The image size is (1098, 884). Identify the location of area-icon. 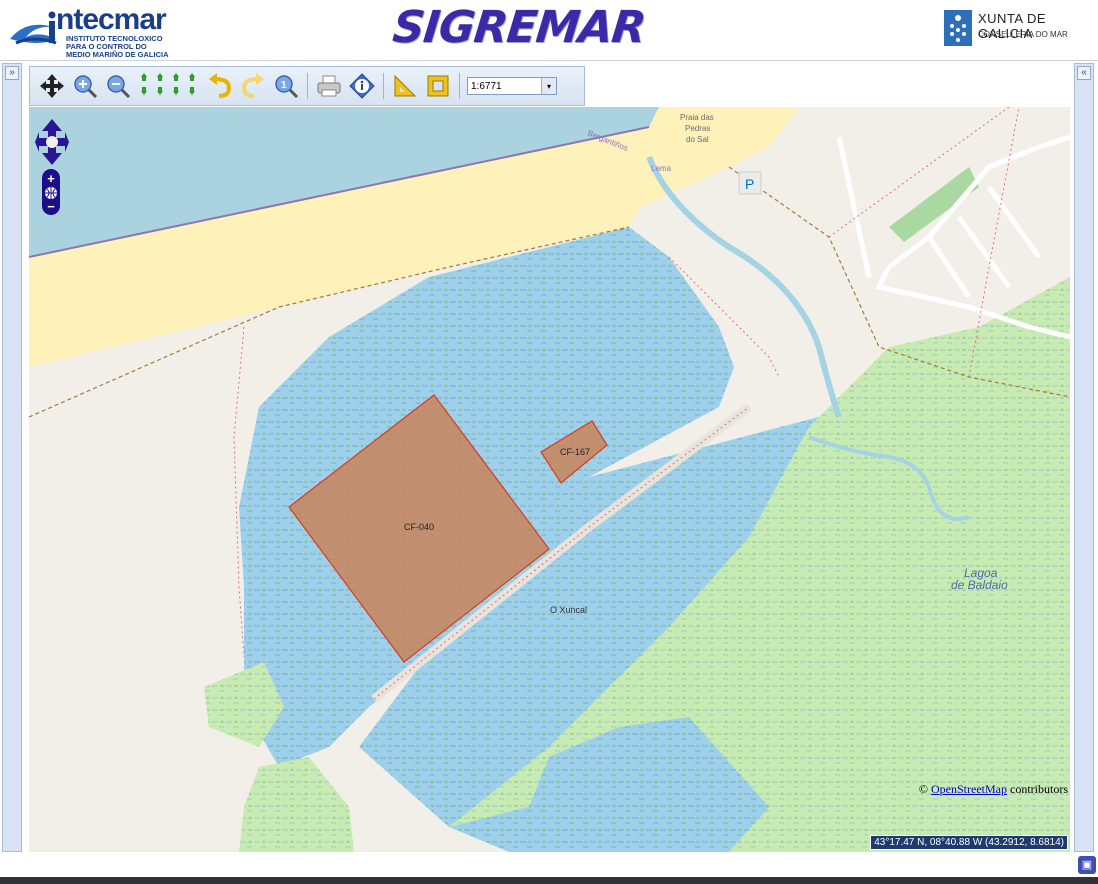
(438, 86).